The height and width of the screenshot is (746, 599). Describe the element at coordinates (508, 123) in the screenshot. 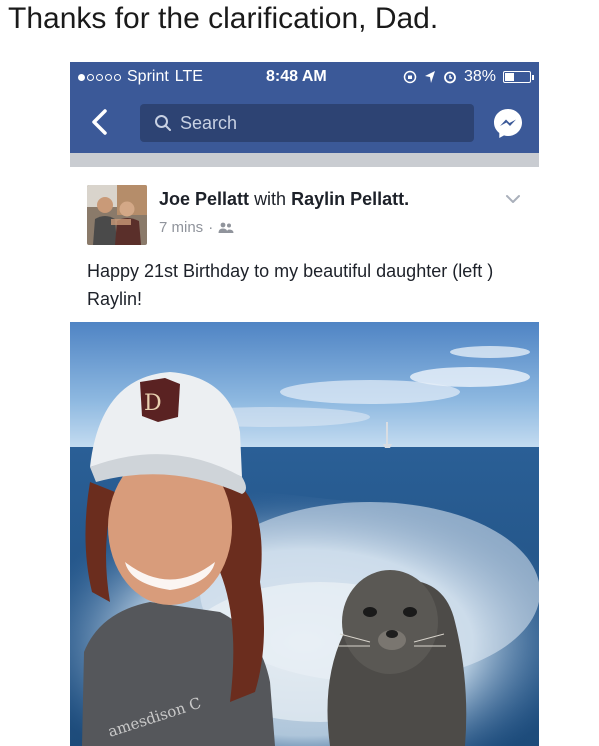

I see `messenger-icon` at that location.